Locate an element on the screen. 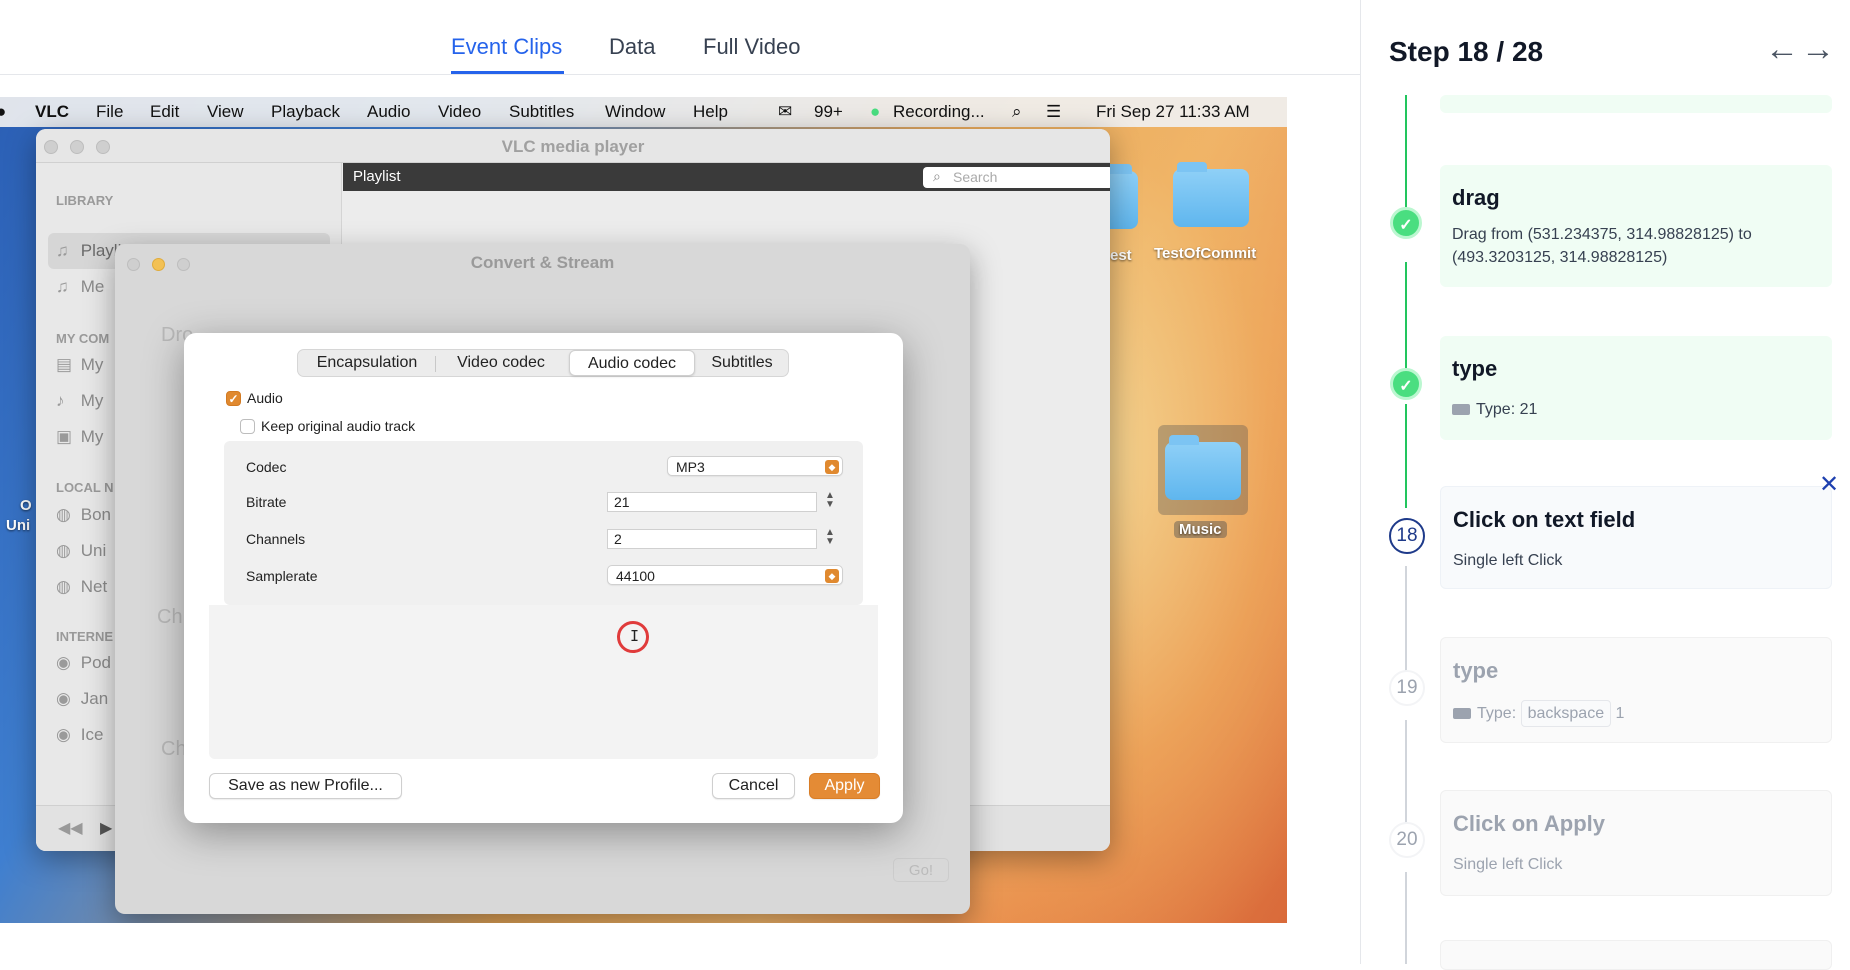 This screenshot has height=970, width=1850. tab-video-codec: Video codec is located at coordinates (501, 363).